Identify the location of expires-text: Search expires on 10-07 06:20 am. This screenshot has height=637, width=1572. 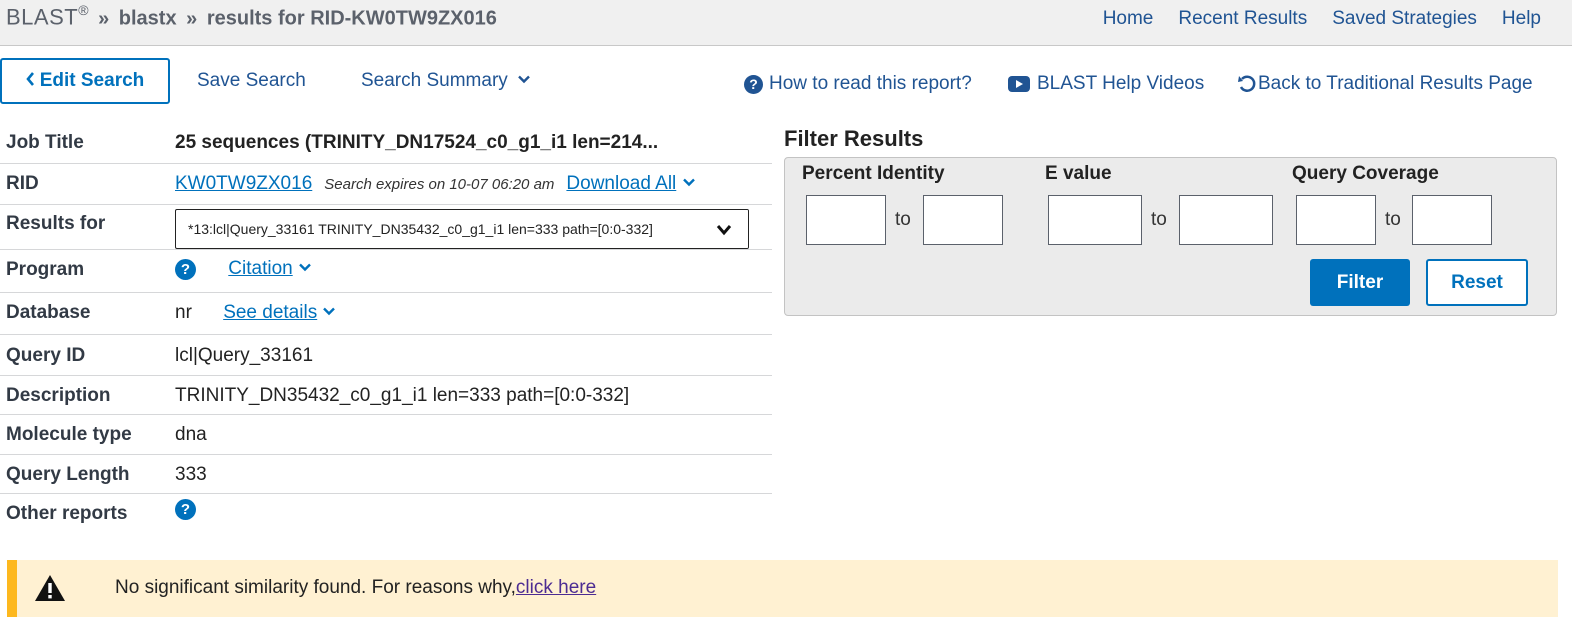
(439, 184).